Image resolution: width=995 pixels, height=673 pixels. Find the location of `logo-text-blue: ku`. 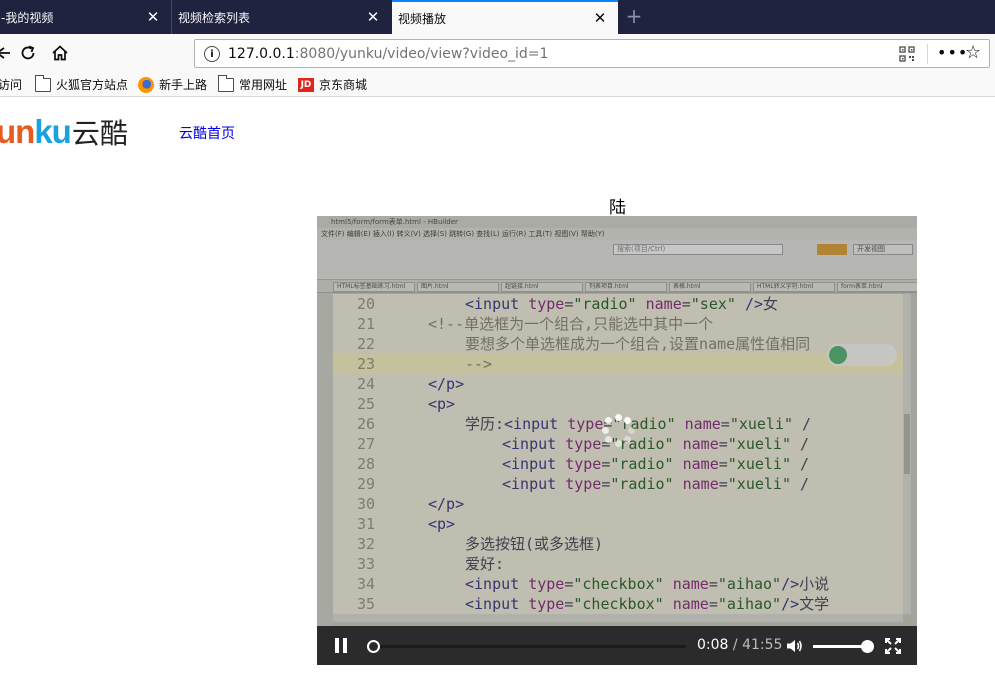

logo-text-blue: ku is located at coordinates (53, 131).